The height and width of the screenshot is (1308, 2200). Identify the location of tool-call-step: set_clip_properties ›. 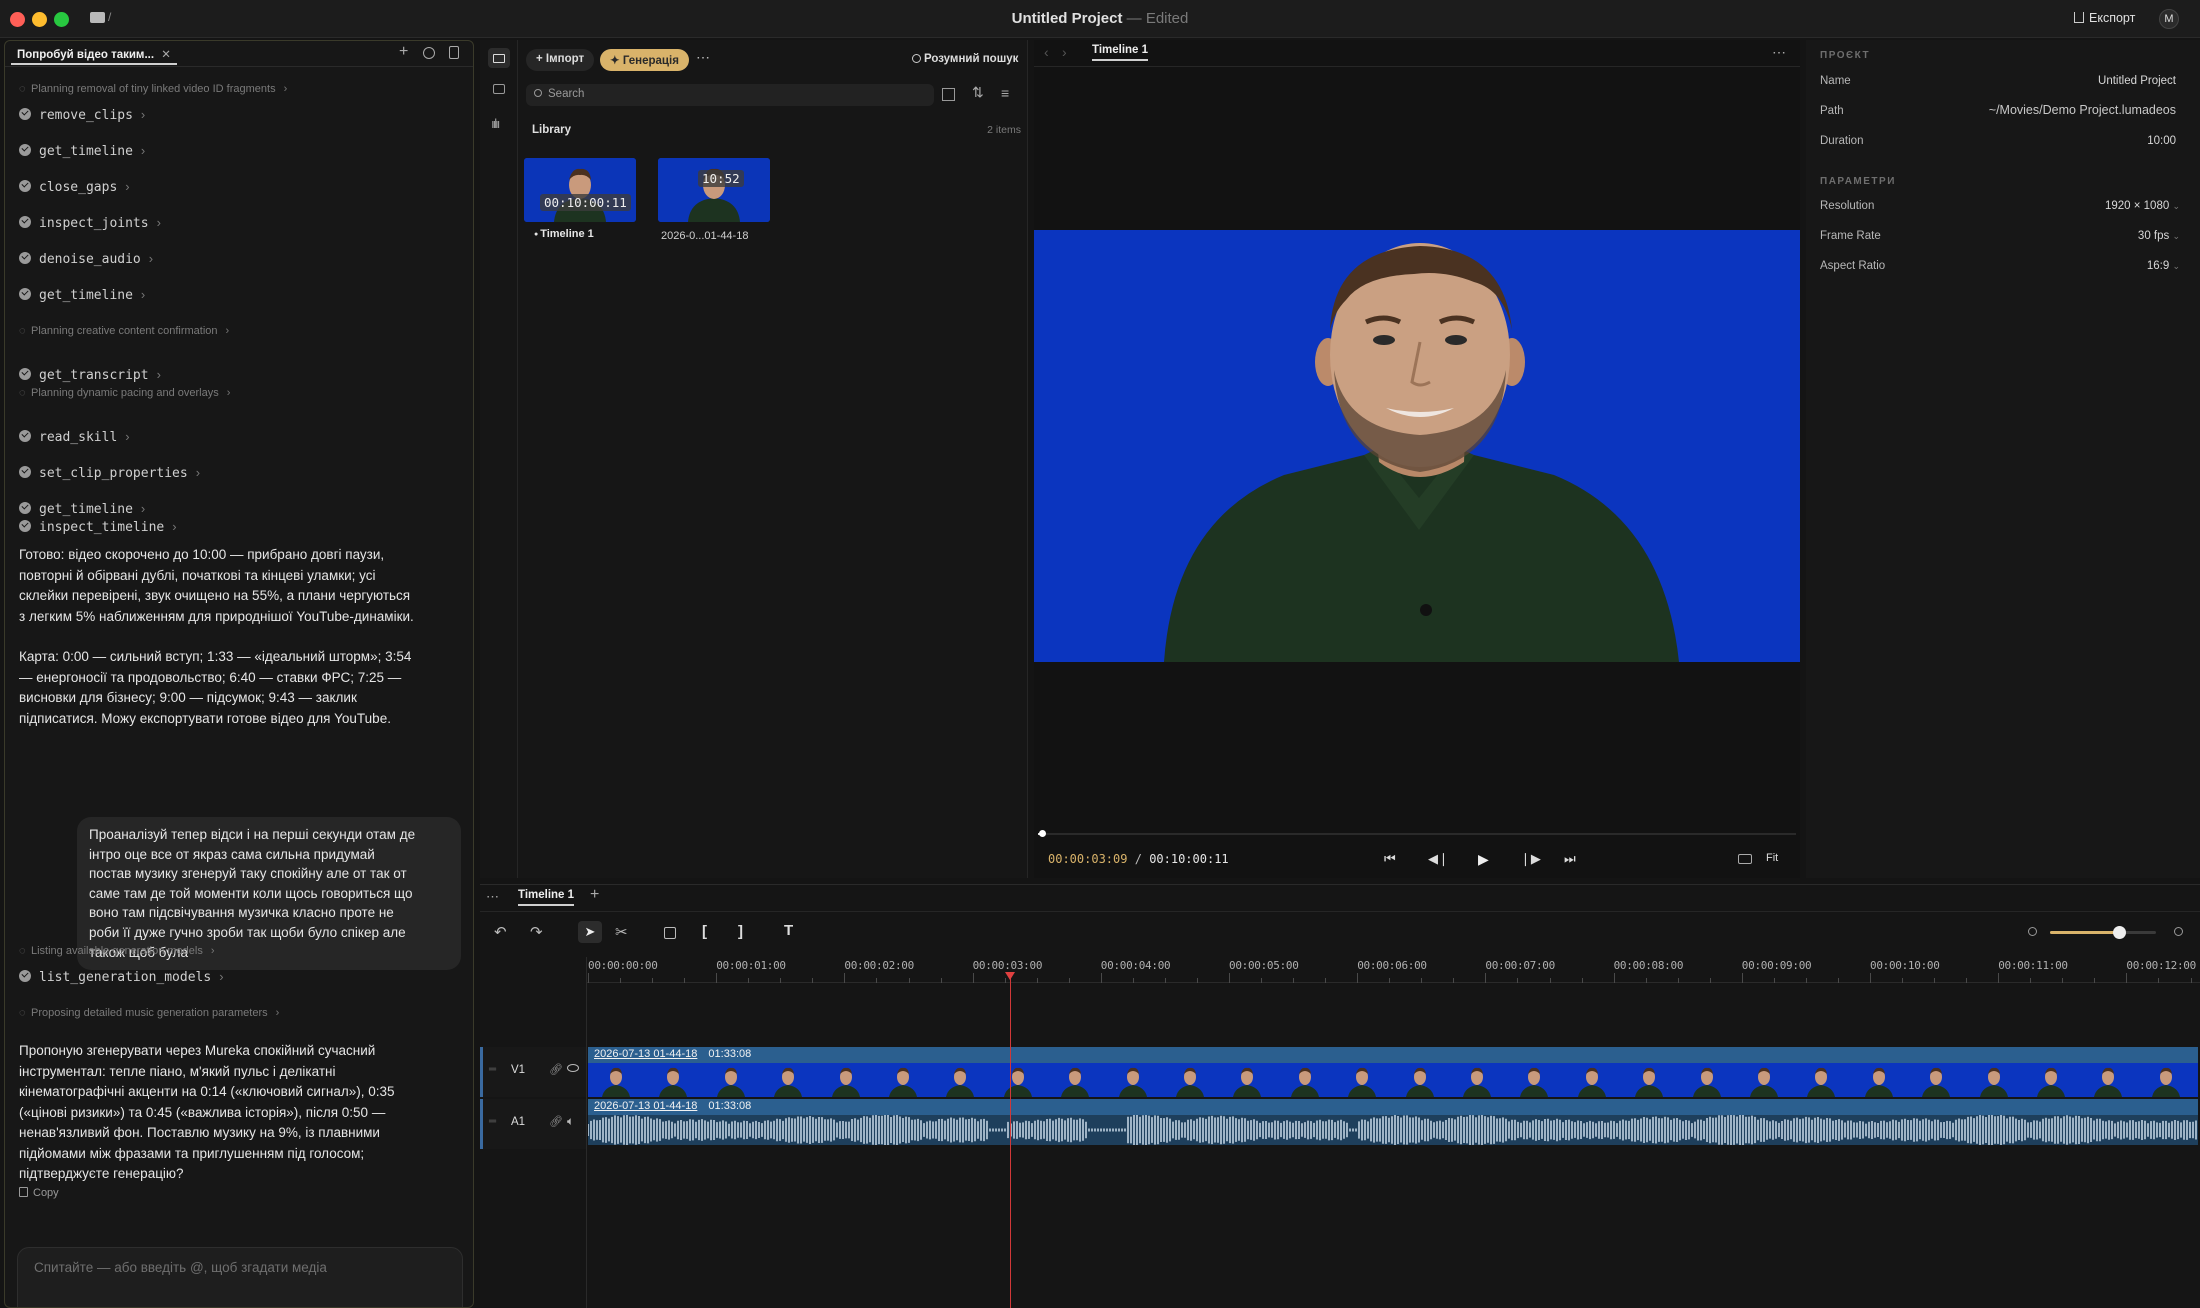
(109, 473).